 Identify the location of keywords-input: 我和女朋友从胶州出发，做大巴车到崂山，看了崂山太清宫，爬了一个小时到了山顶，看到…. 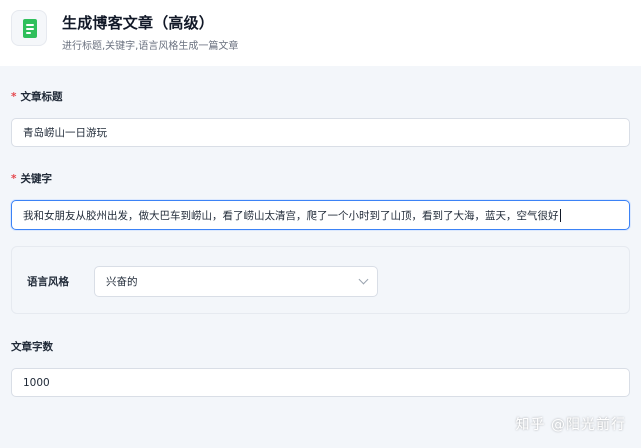
(320, 215).